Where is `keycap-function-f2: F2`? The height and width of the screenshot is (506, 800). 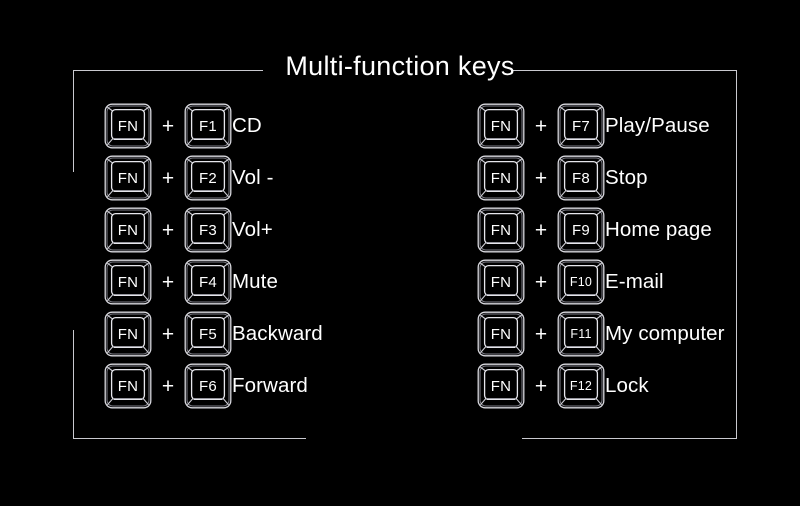 keycap-function-f2: F2 is located at coordinates (208, 178).